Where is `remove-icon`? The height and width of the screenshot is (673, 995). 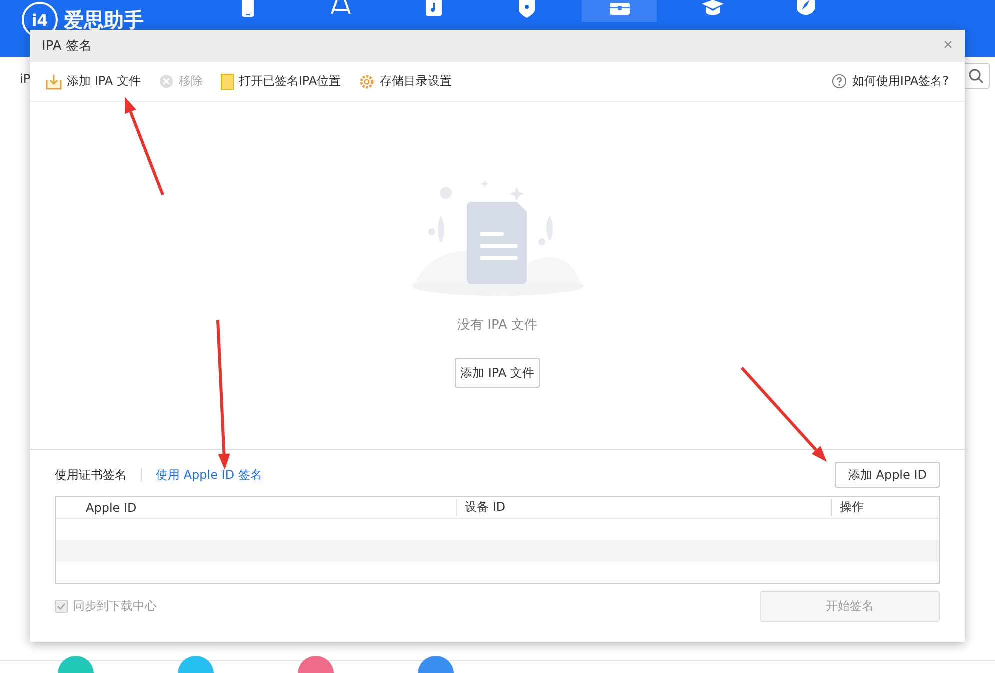
remove-icon is located at coordinates (166, 81).